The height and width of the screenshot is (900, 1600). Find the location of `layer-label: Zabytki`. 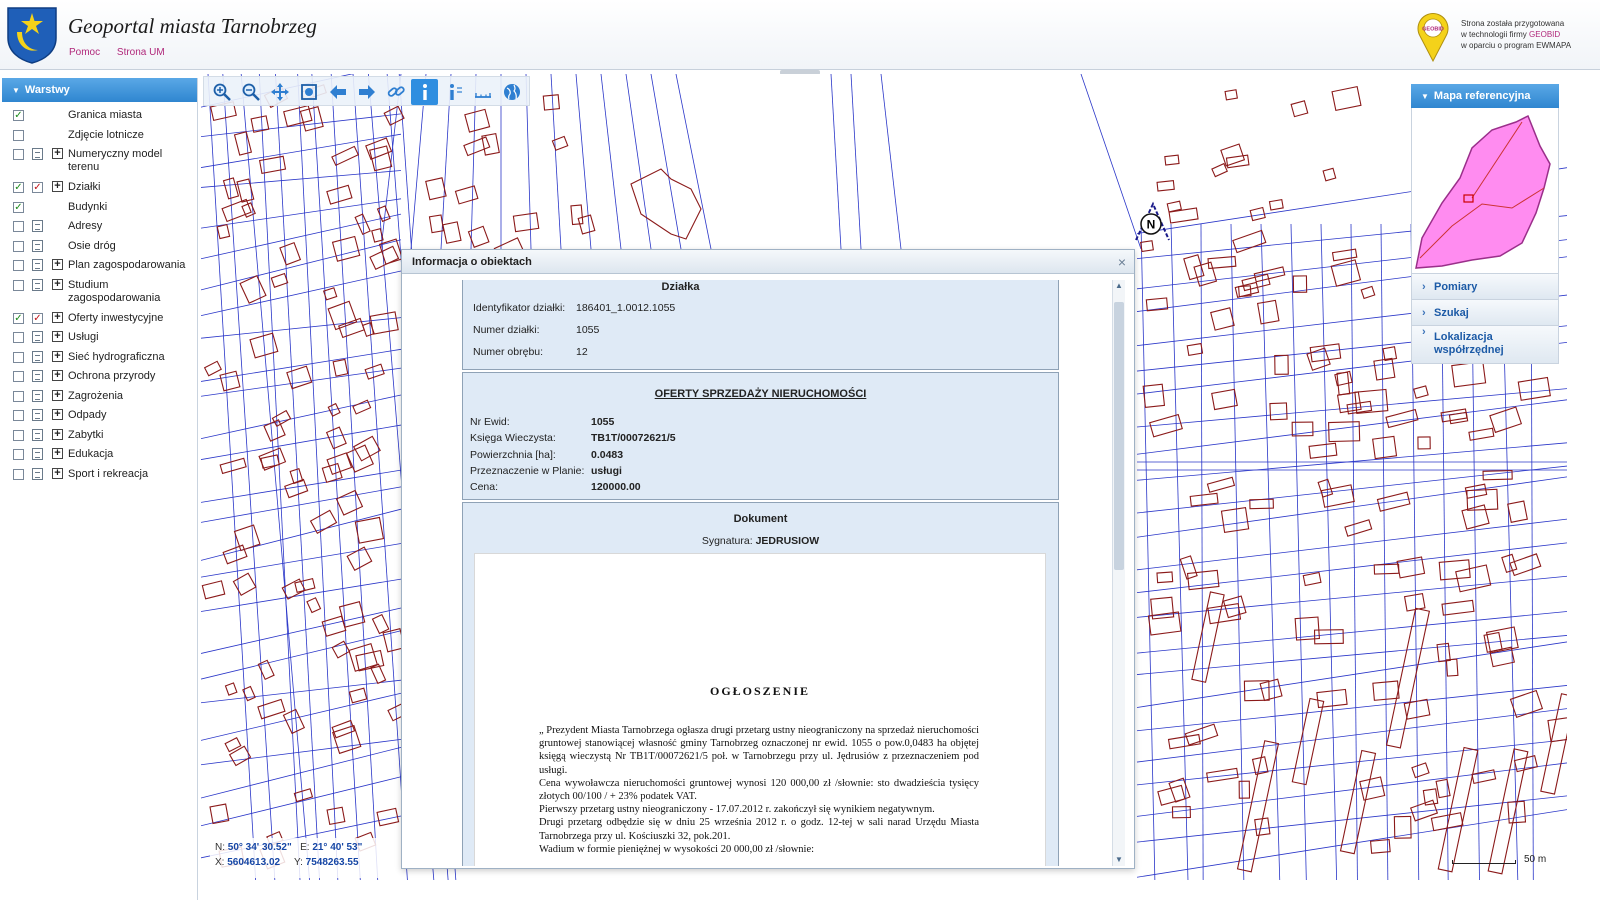

layer-label: Zabytki is located at coordinates (132, 435).